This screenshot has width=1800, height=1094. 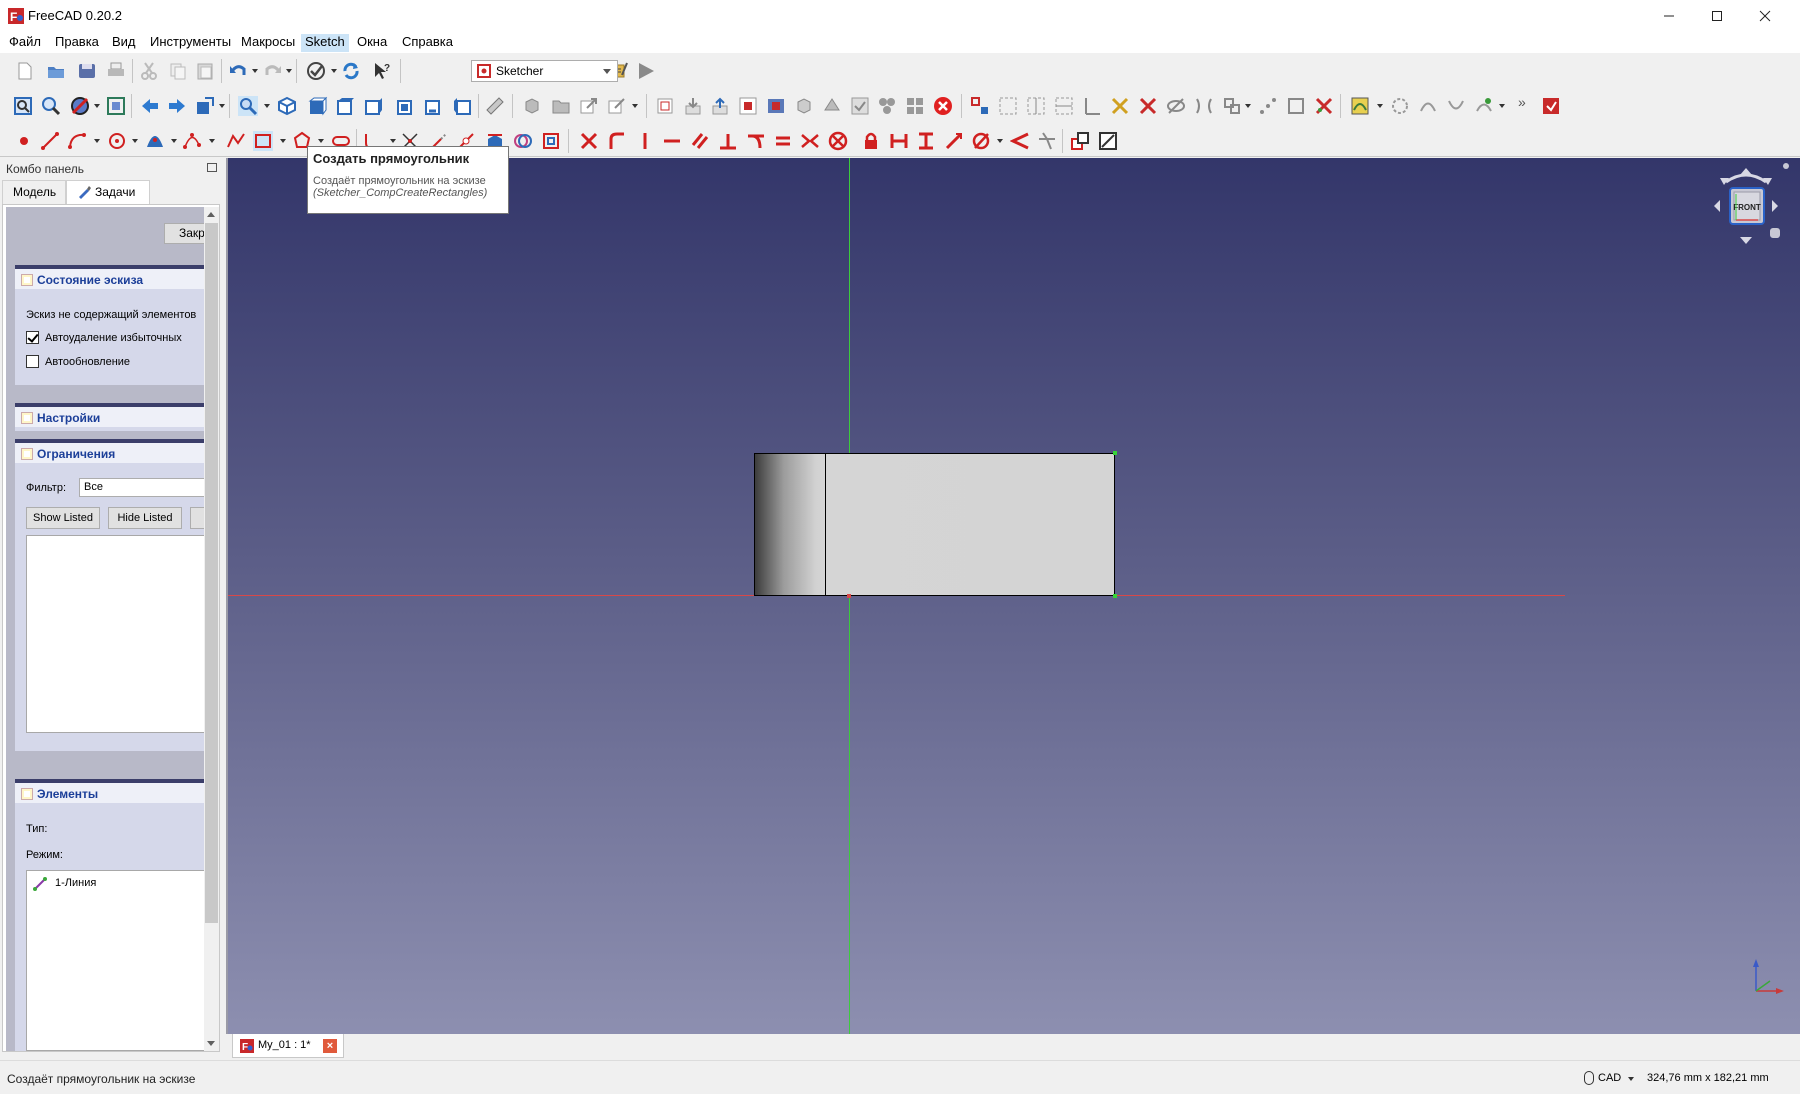 What do you see at coordinates (1589, 1078) in the screenshot?
I see `mouse-icon` at bounding box center [1589, 1078].